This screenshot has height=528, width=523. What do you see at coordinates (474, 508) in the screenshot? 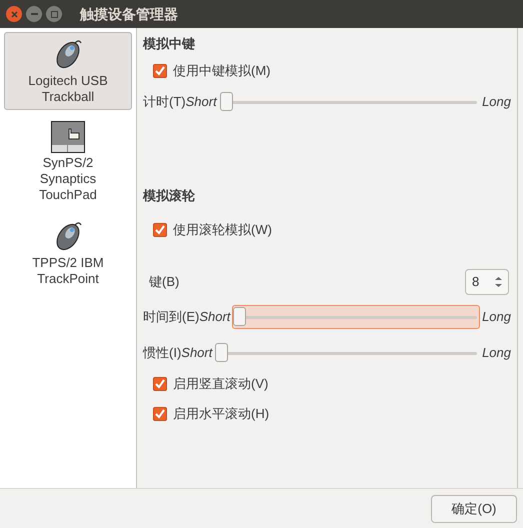
I see `ok-button: 确定(O)` at bounding box center [474, 508].